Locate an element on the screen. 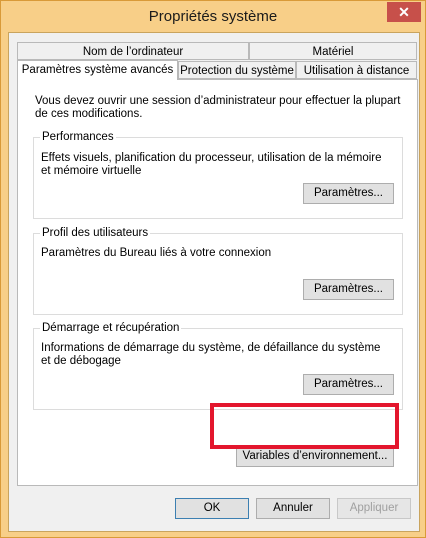  tab-remote: Utilisation à distance is located at coordinates (356, 70).